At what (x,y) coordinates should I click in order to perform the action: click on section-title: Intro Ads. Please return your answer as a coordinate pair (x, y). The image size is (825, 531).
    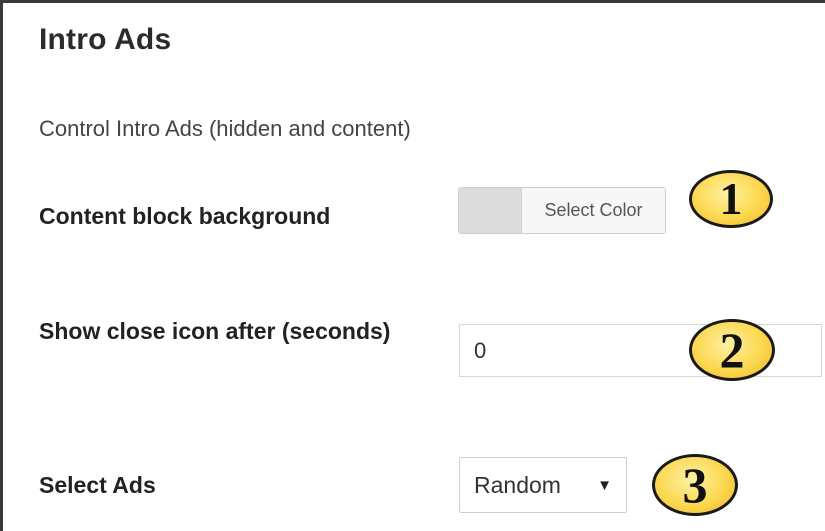
    Looking at the image, I should click on (105, 39).